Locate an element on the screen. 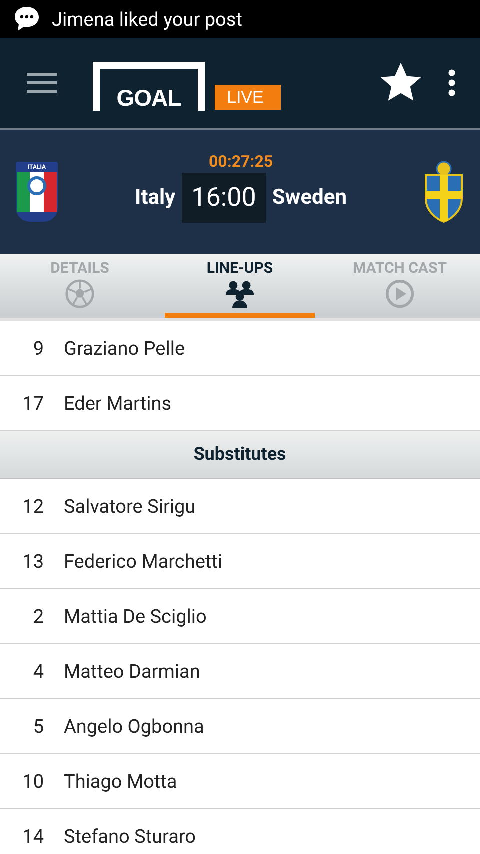  player-name: Federico Marchetti is located at coordinates (143, 561).